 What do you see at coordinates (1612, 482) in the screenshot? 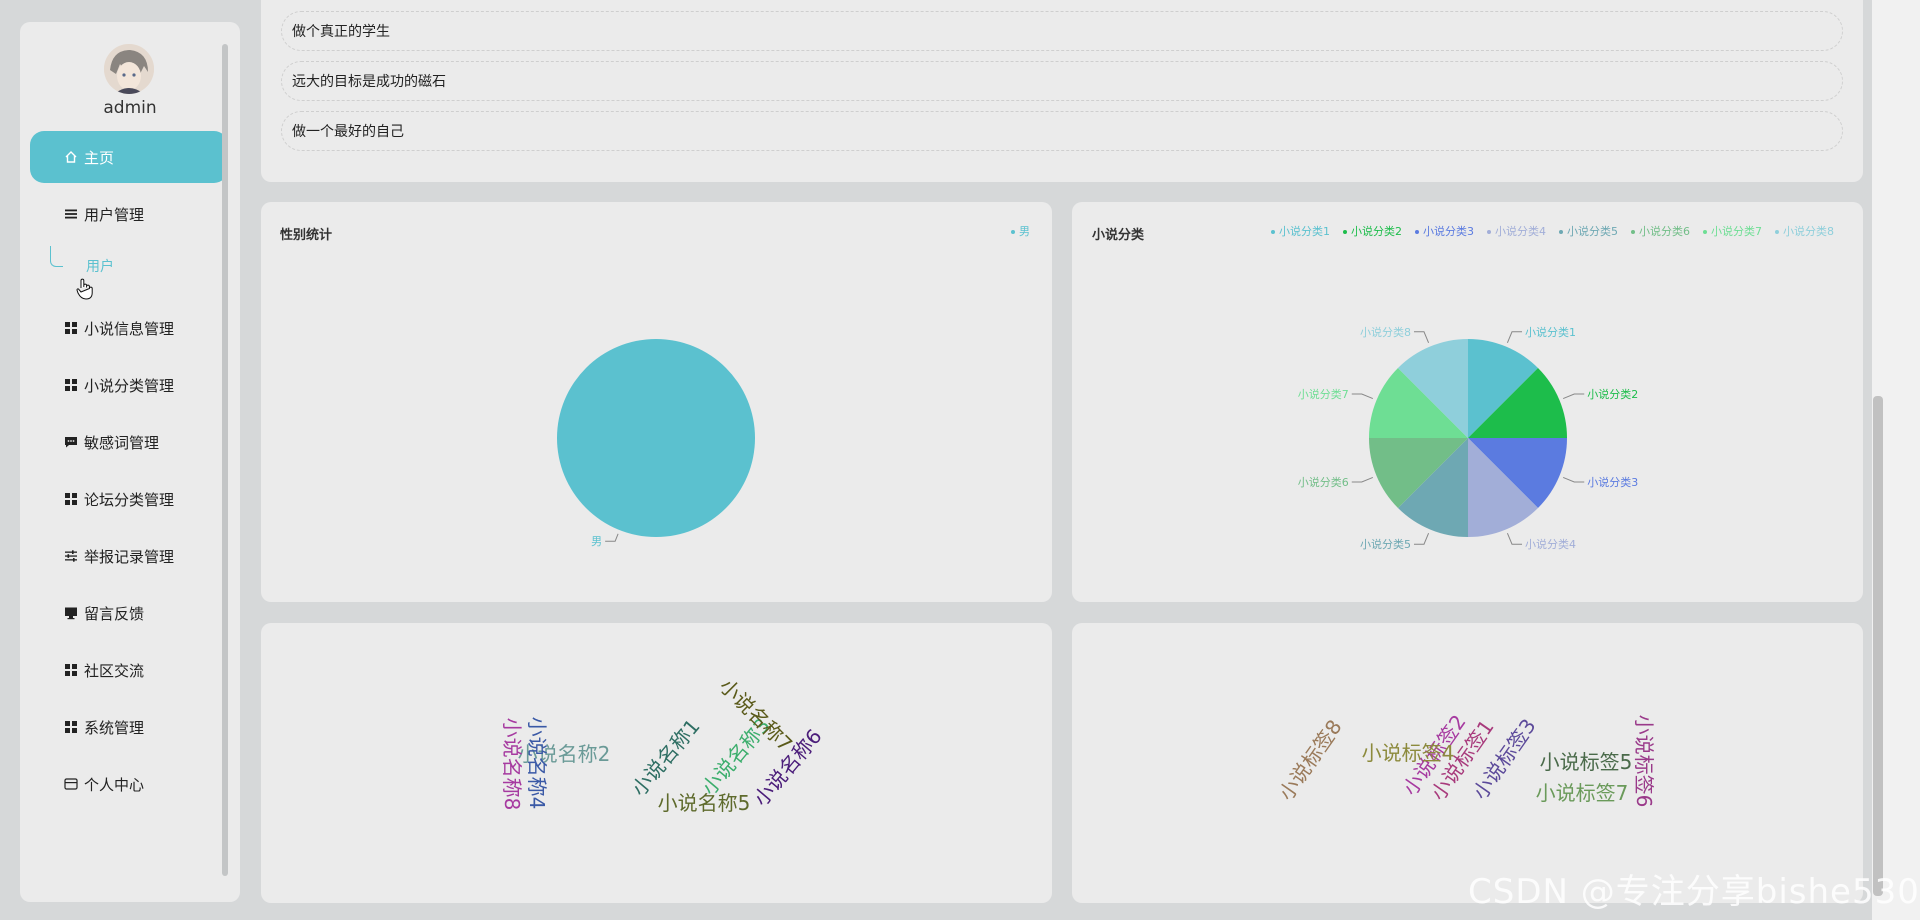
I see `pie-slice-label: 小说分类3` at bounding box center [1612, 482].